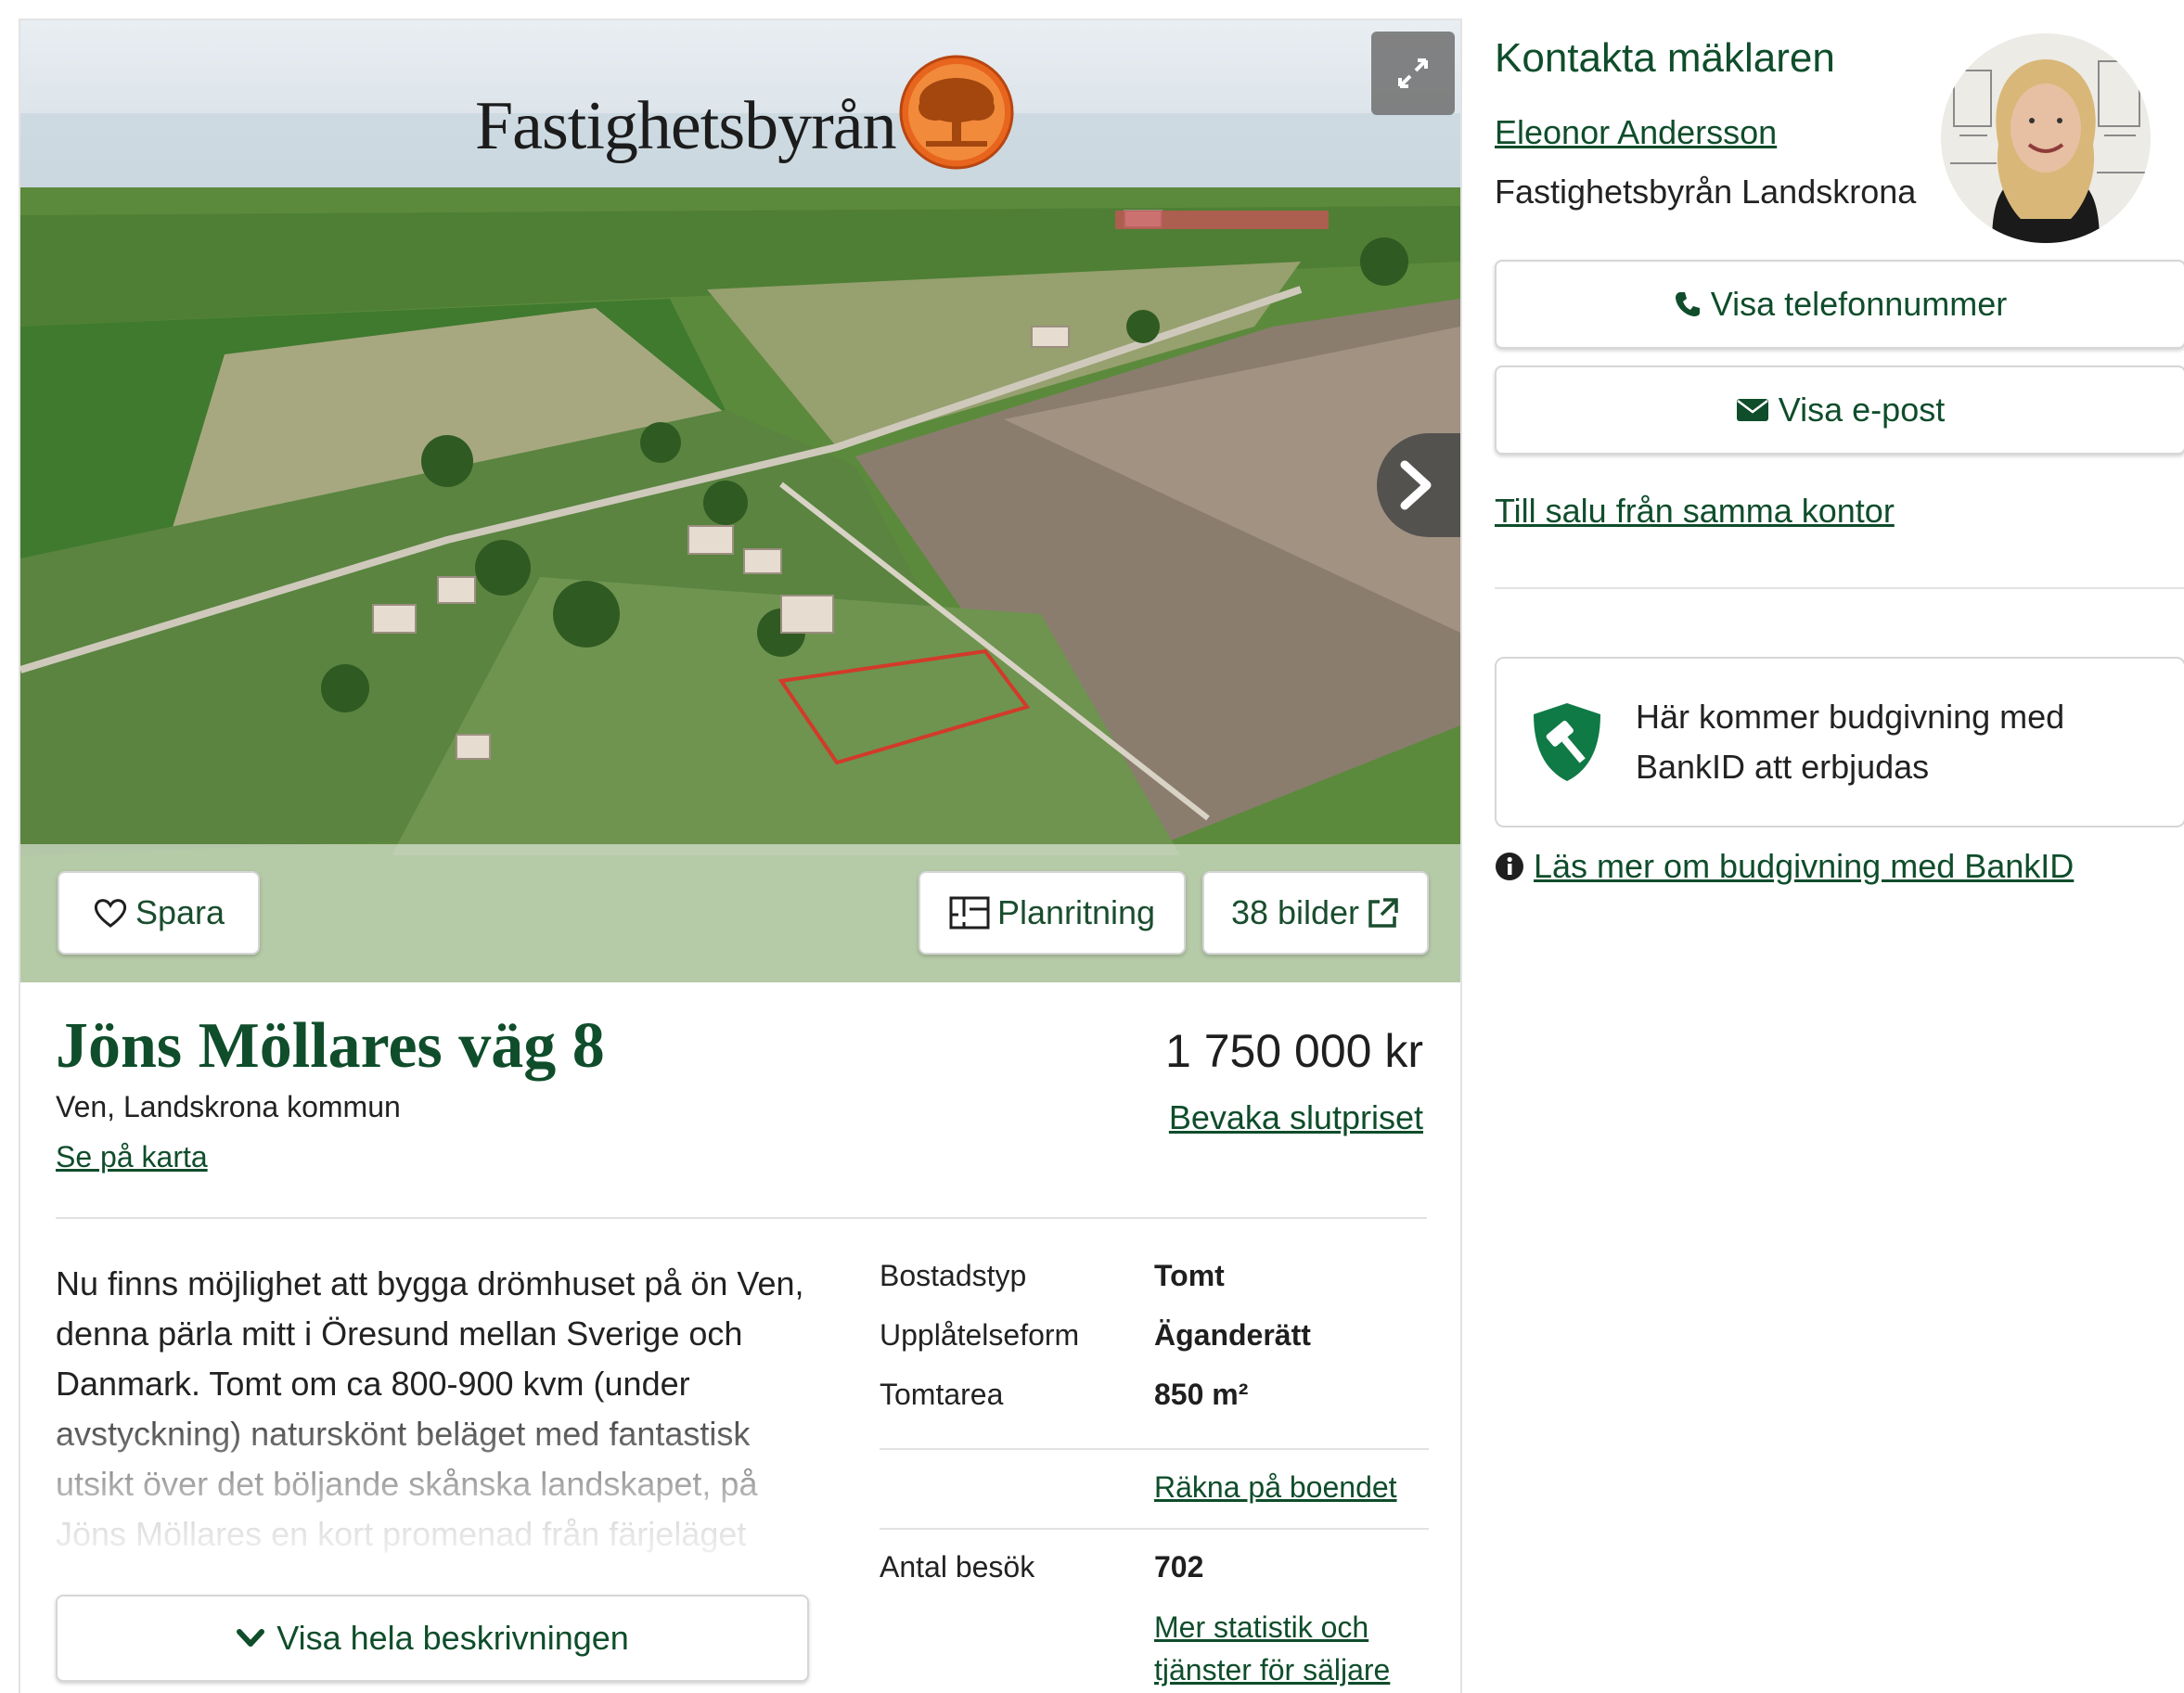  What do you see at coordinates (1201, 1395) in the screenshot?
I see `fact-value: 850 m²` at bounding box center [1201, 1395].